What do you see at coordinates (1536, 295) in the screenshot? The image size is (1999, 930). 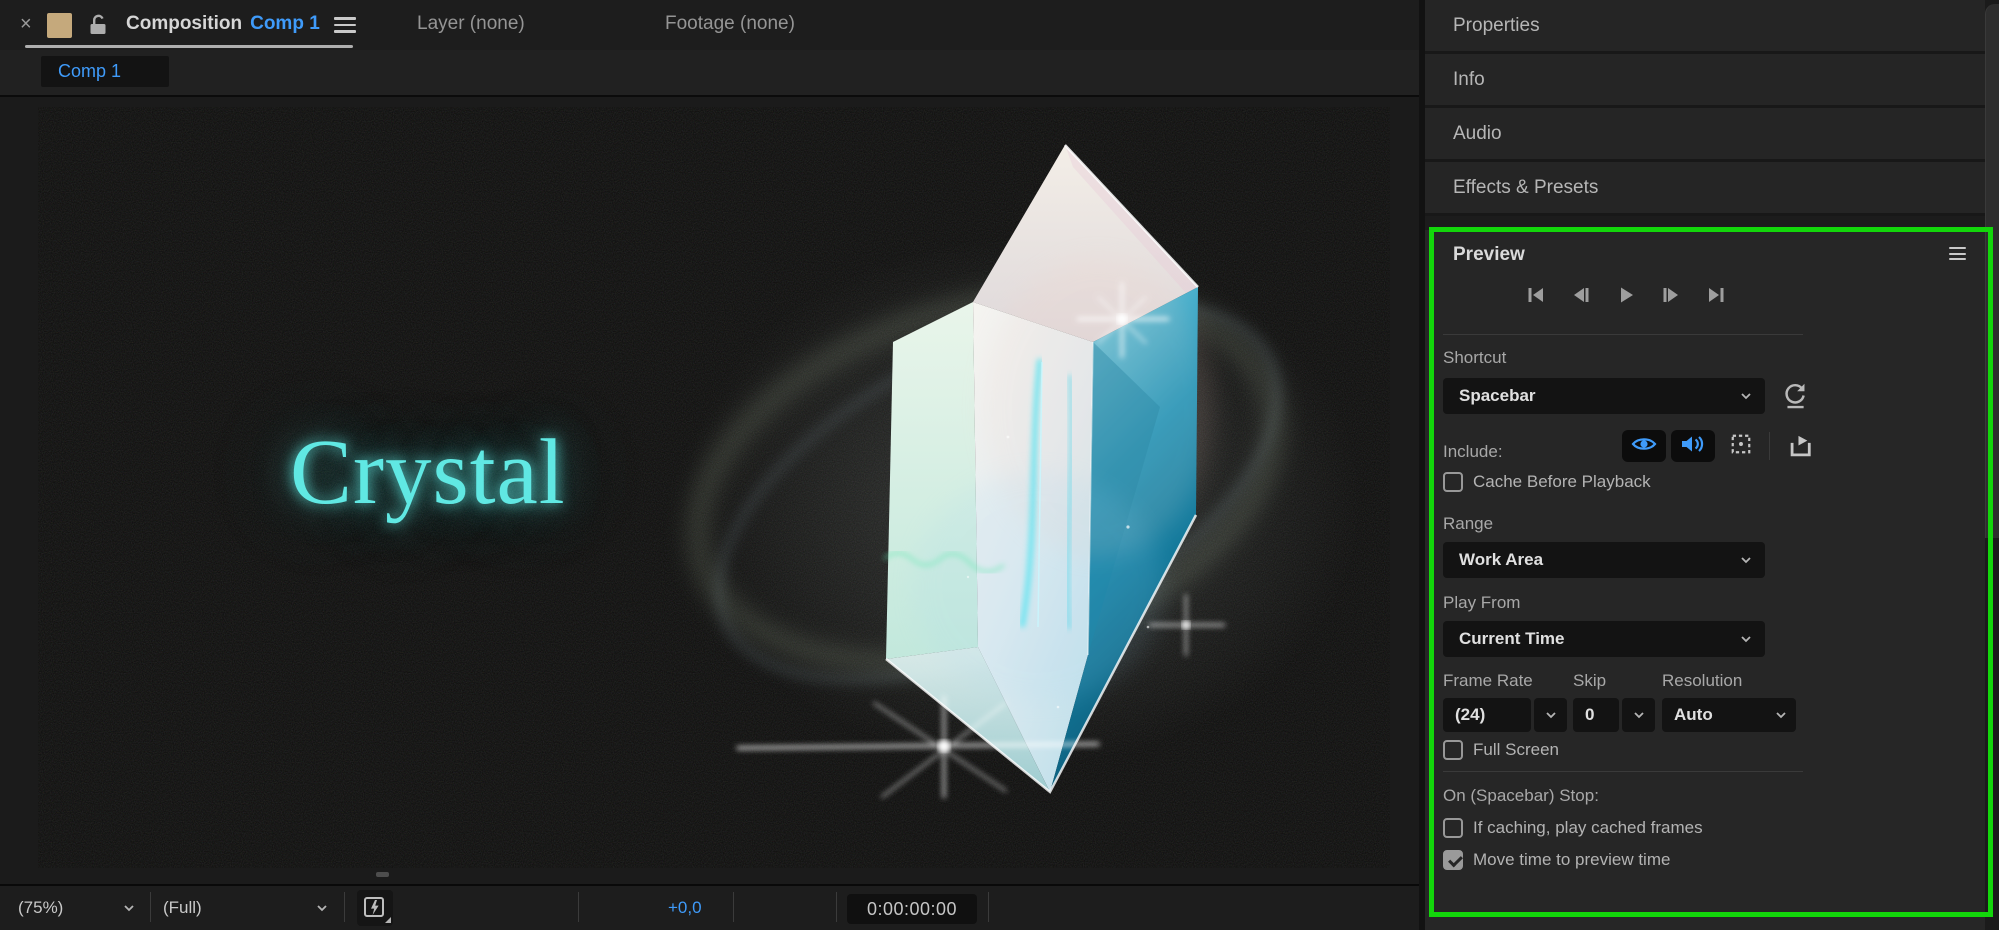 I see `skip-to-start-button` at bounding box center [1536, 295].